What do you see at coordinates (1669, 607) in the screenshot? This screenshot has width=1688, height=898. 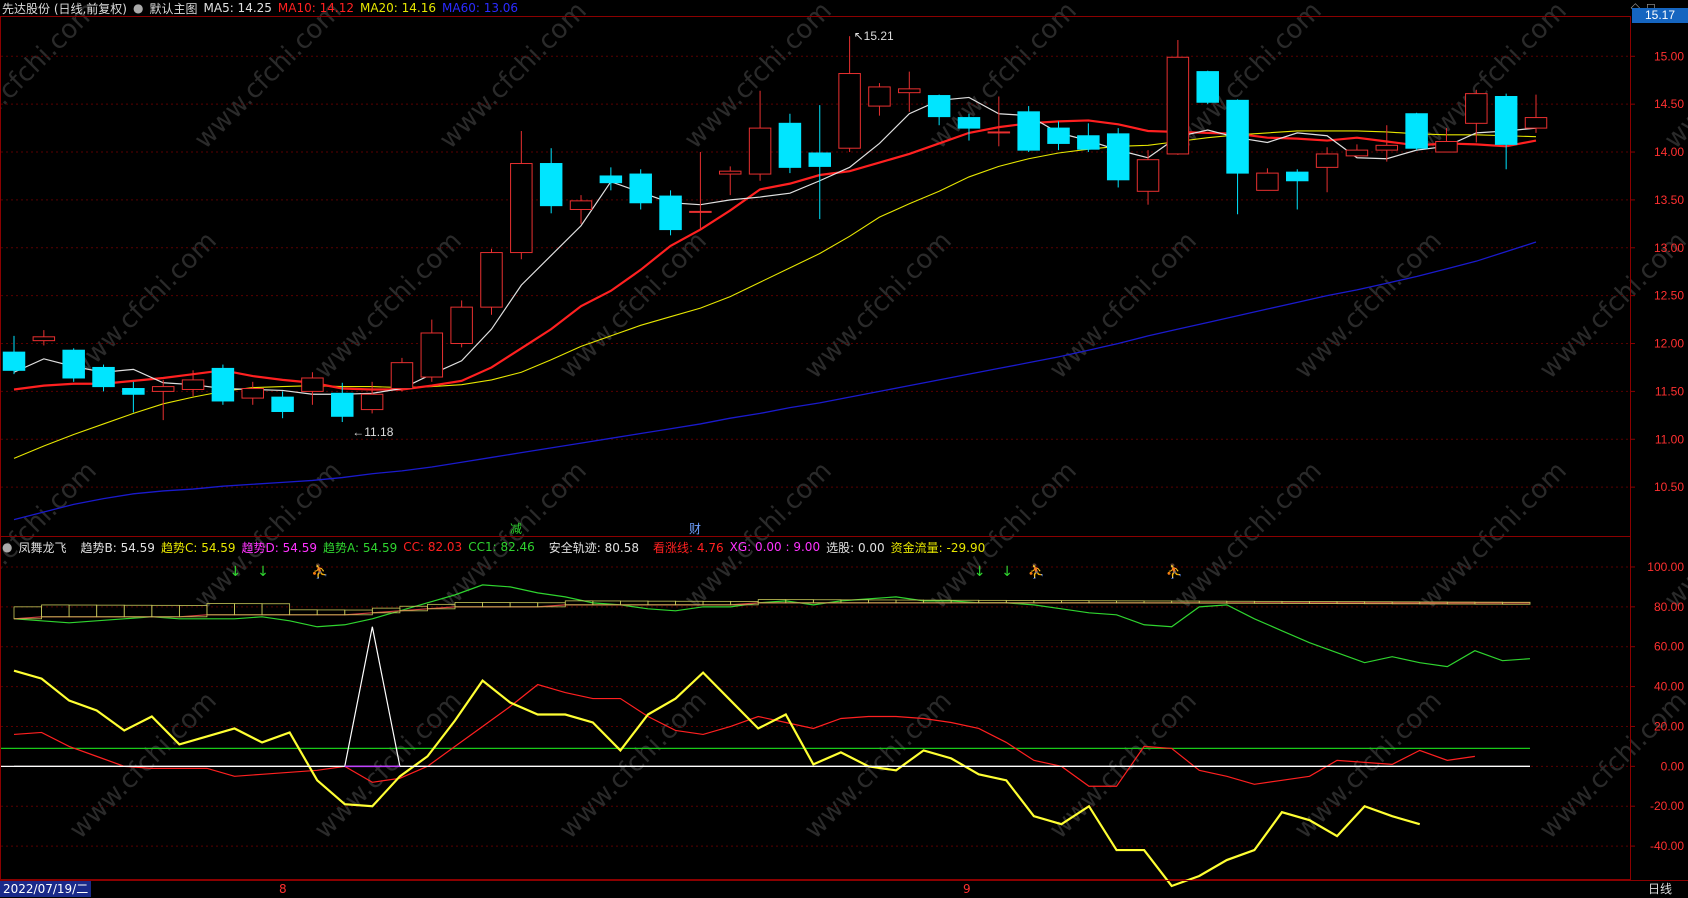 I see `indicator-tick-label: 80.00` at bounding box center [1669, 607].